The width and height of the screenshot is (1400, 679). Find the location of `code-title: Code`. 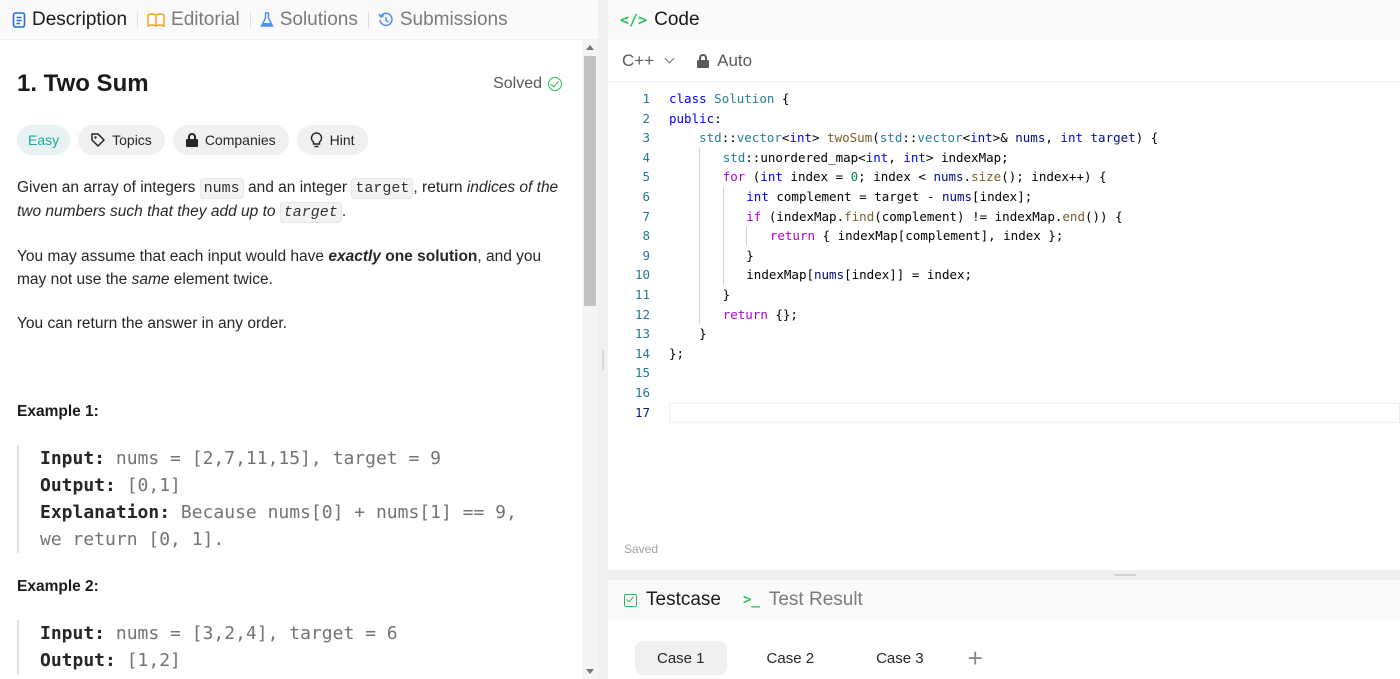

code-title: Code is located at coordinates (677, 19).